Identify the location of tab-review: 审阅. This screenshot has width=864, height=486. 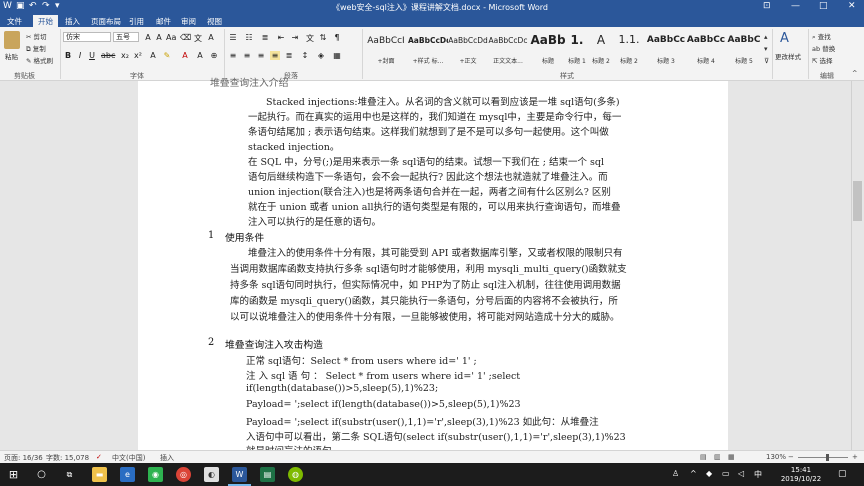
(188, 21).